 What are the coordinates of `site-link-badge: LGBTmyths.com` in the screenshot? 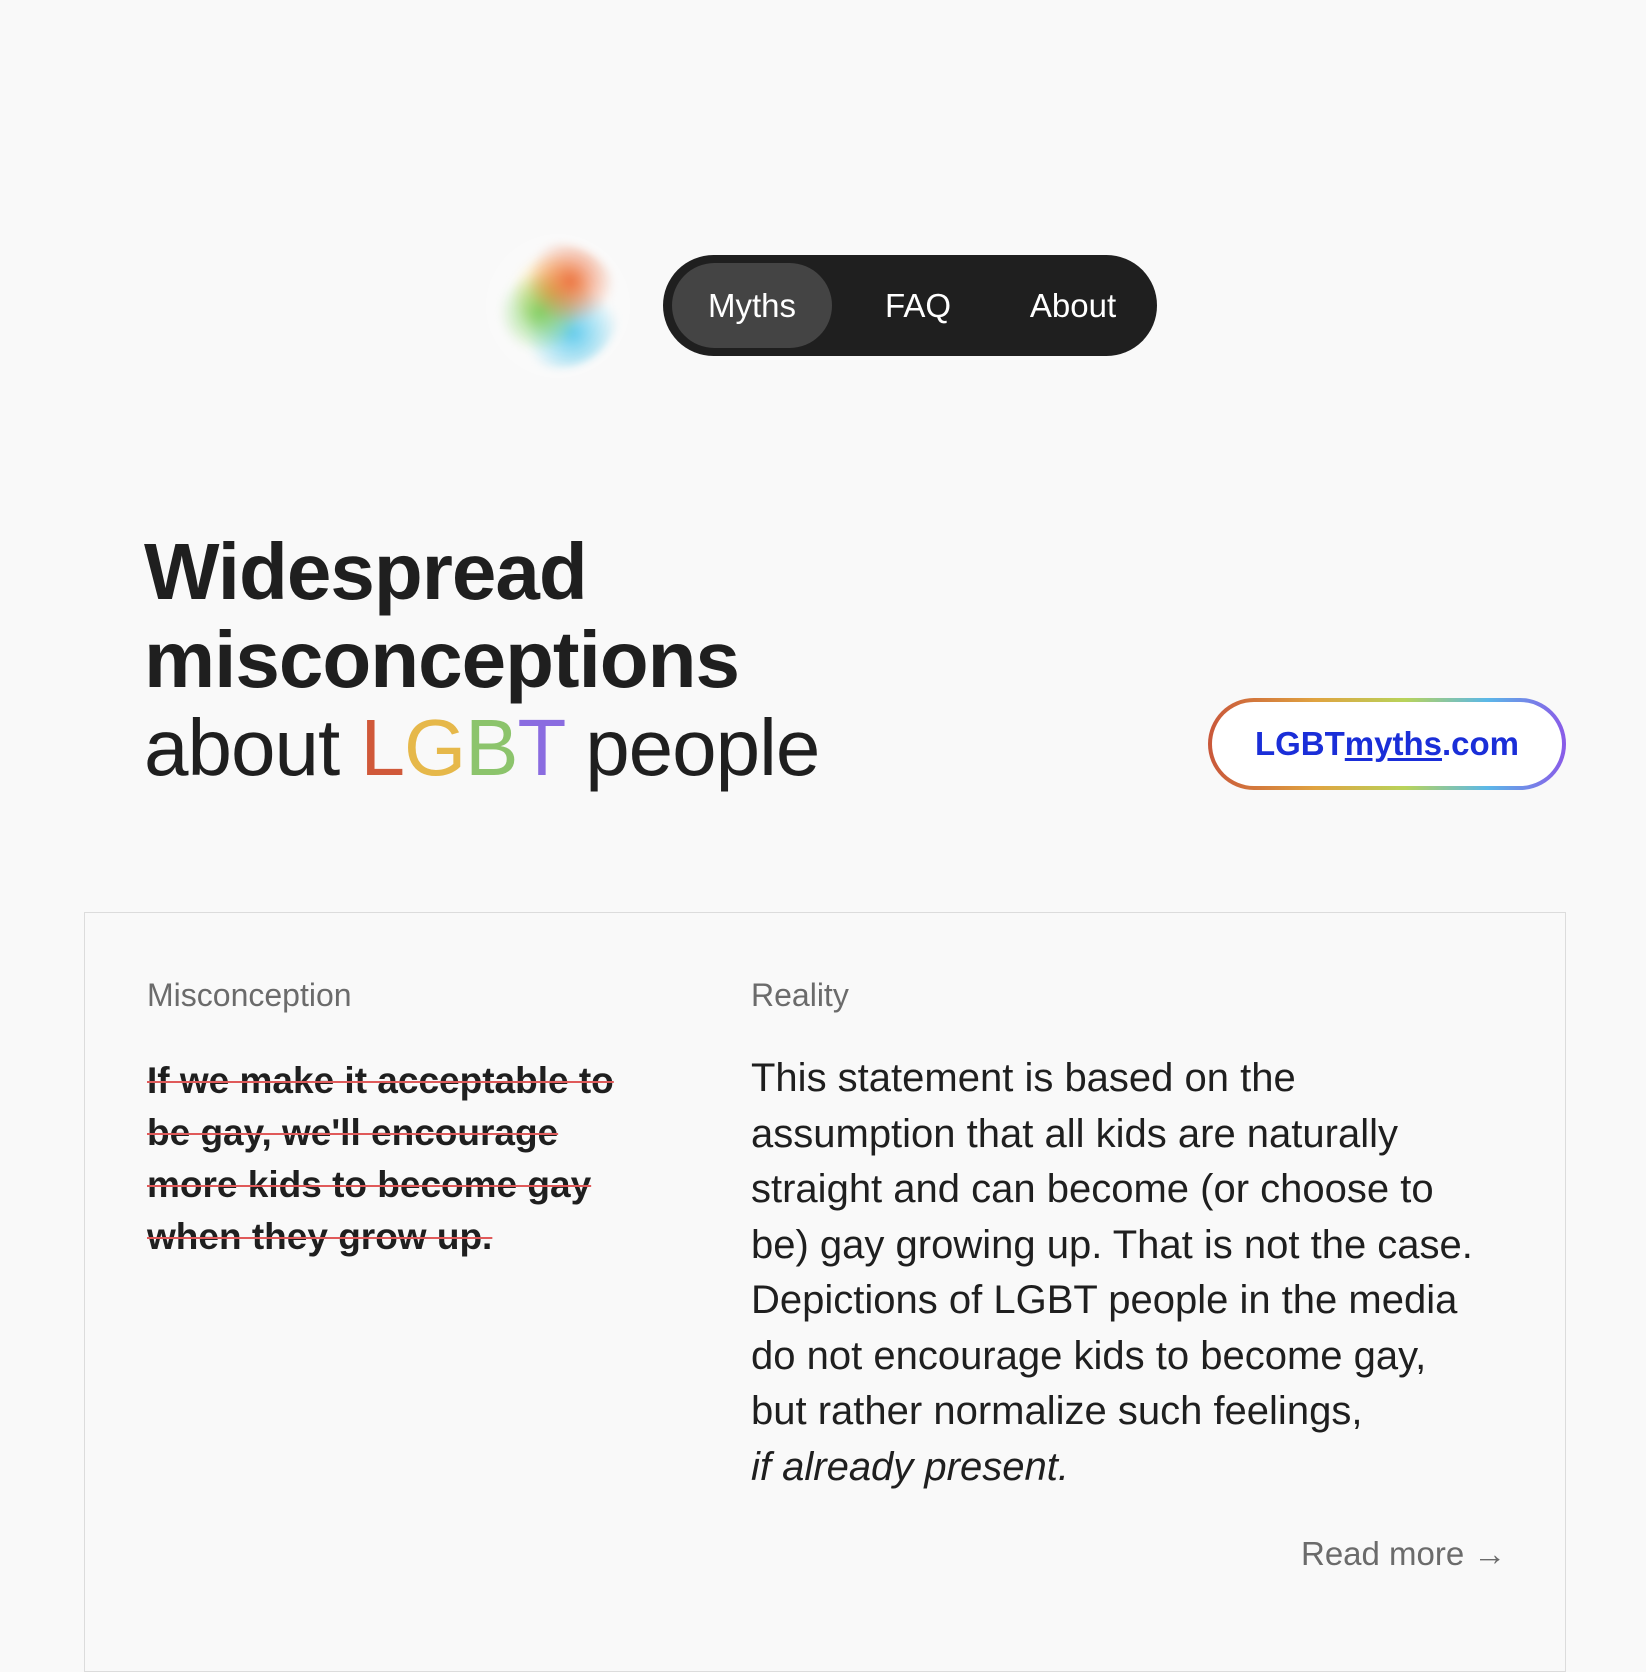 It's located at (1387, 744).